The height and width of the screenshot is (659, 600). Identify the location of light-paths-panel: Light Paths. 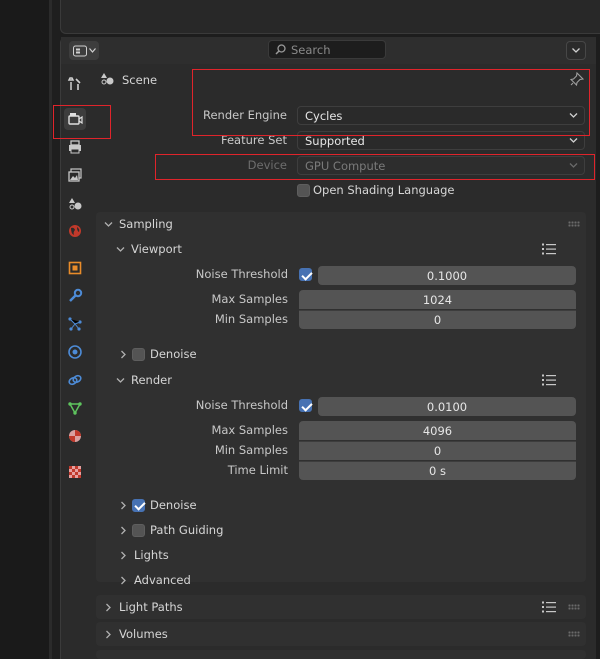
(341, 607).